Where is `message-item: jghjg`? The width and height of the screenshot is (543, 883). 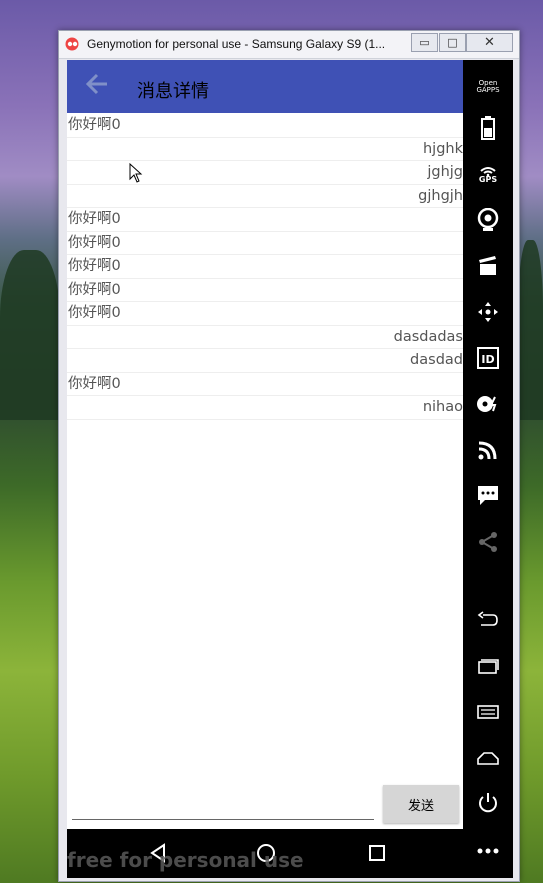
message-item: jghjg is located at coordinates (265, 173).